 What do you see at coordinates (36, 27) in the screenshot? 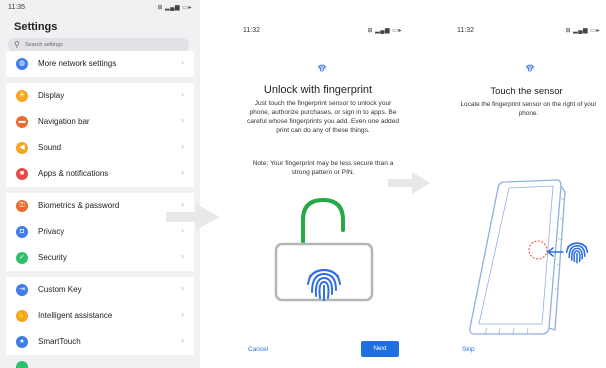
I see `page-title: Settings` at bounding box center [36, 27].